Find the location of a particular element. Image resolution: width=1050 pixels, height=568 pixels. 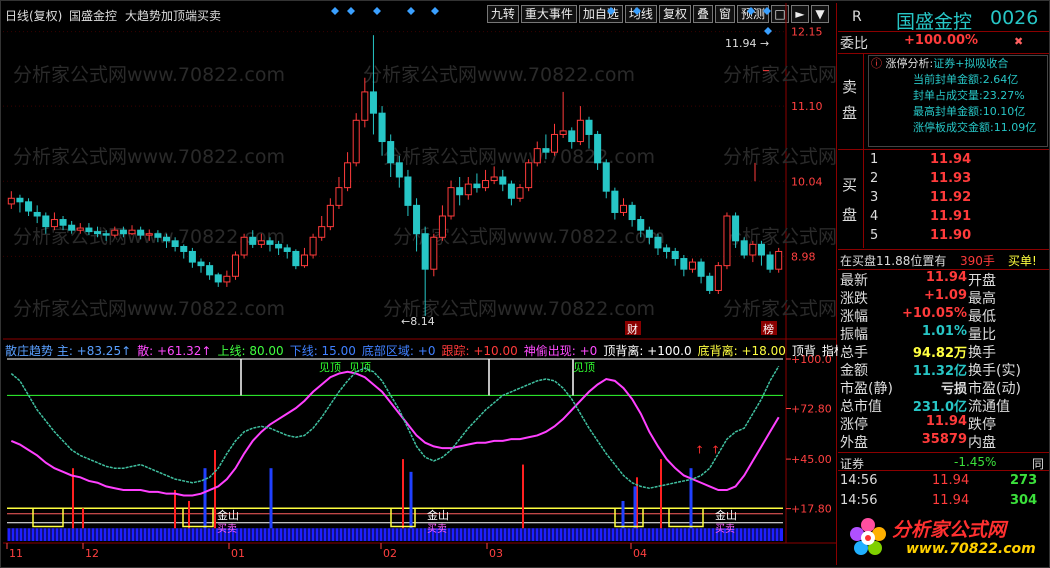

tick-price: 11.94 is located at coordinates (951, 500).